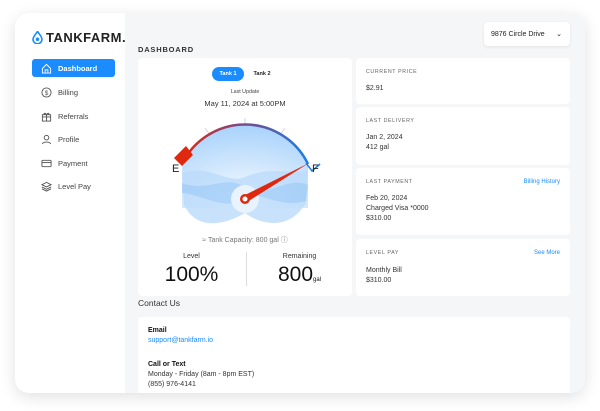 The height and width of the screenshot is (411, 600). I want to click on chevron-down-icon: ⌄, so click(559, 34).